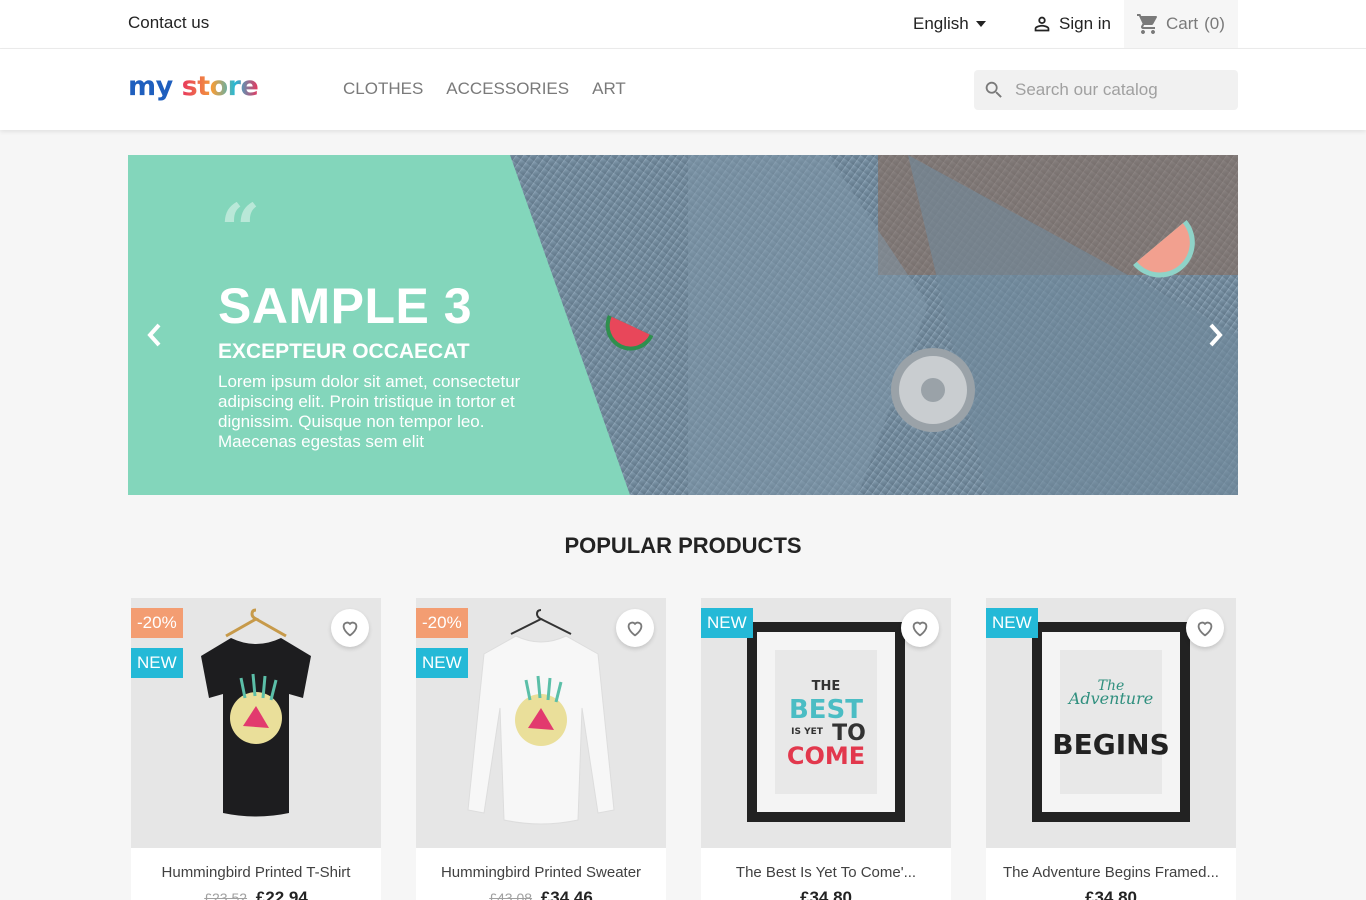 The image size is (1366, 900). I want to click on search-input, so click(1120, 90).